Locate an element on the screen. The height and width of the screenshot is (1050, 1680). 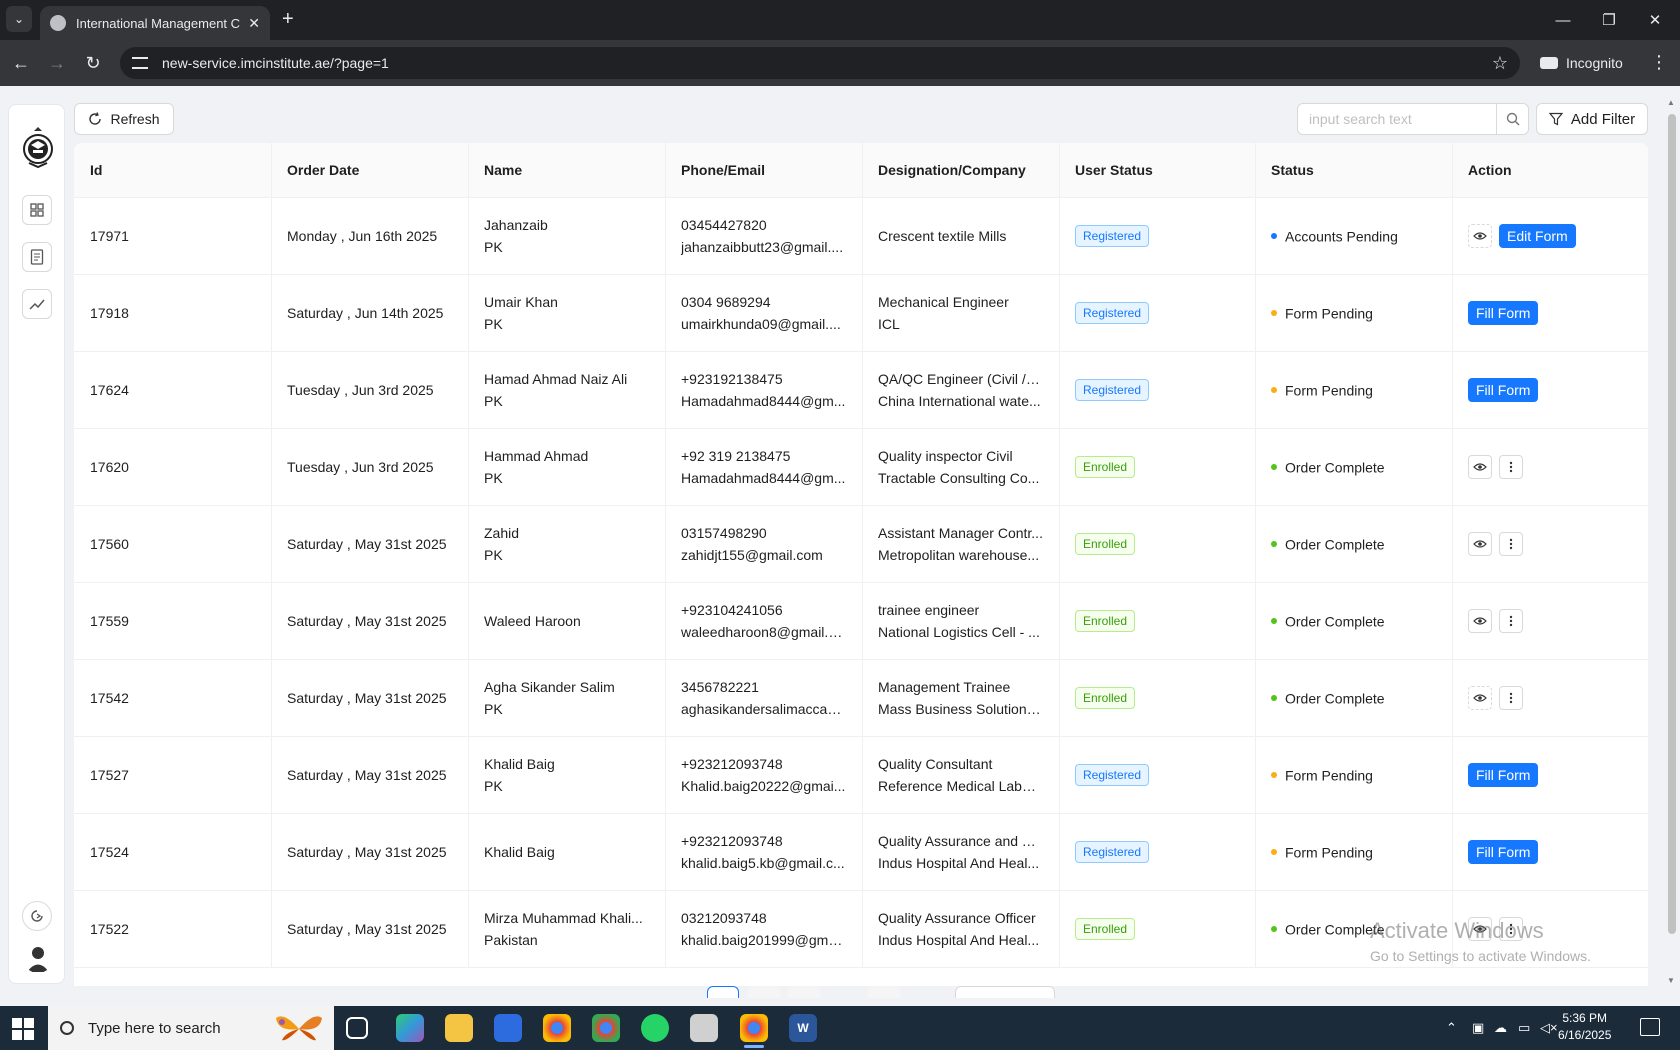
cell-status: Order Complete is located at coordinates (1353, 467).